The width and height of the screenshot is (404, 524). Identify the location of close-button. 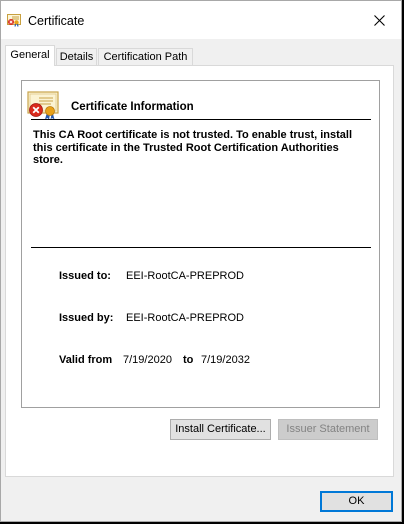
(379, 20).